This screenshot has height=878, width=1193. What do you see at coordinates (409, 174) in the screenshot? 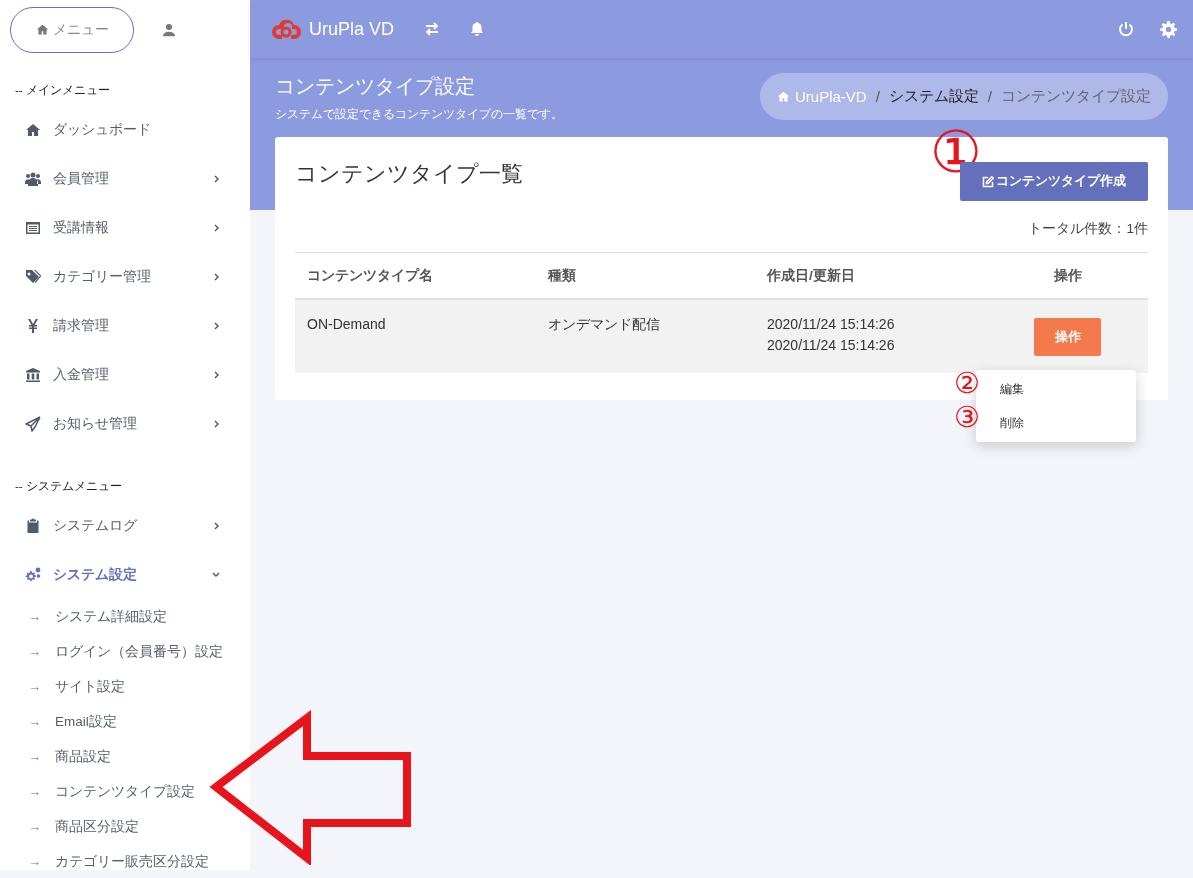
I see `card-title: コンテンツタイプ一覧` at bounding box center [409, 174].